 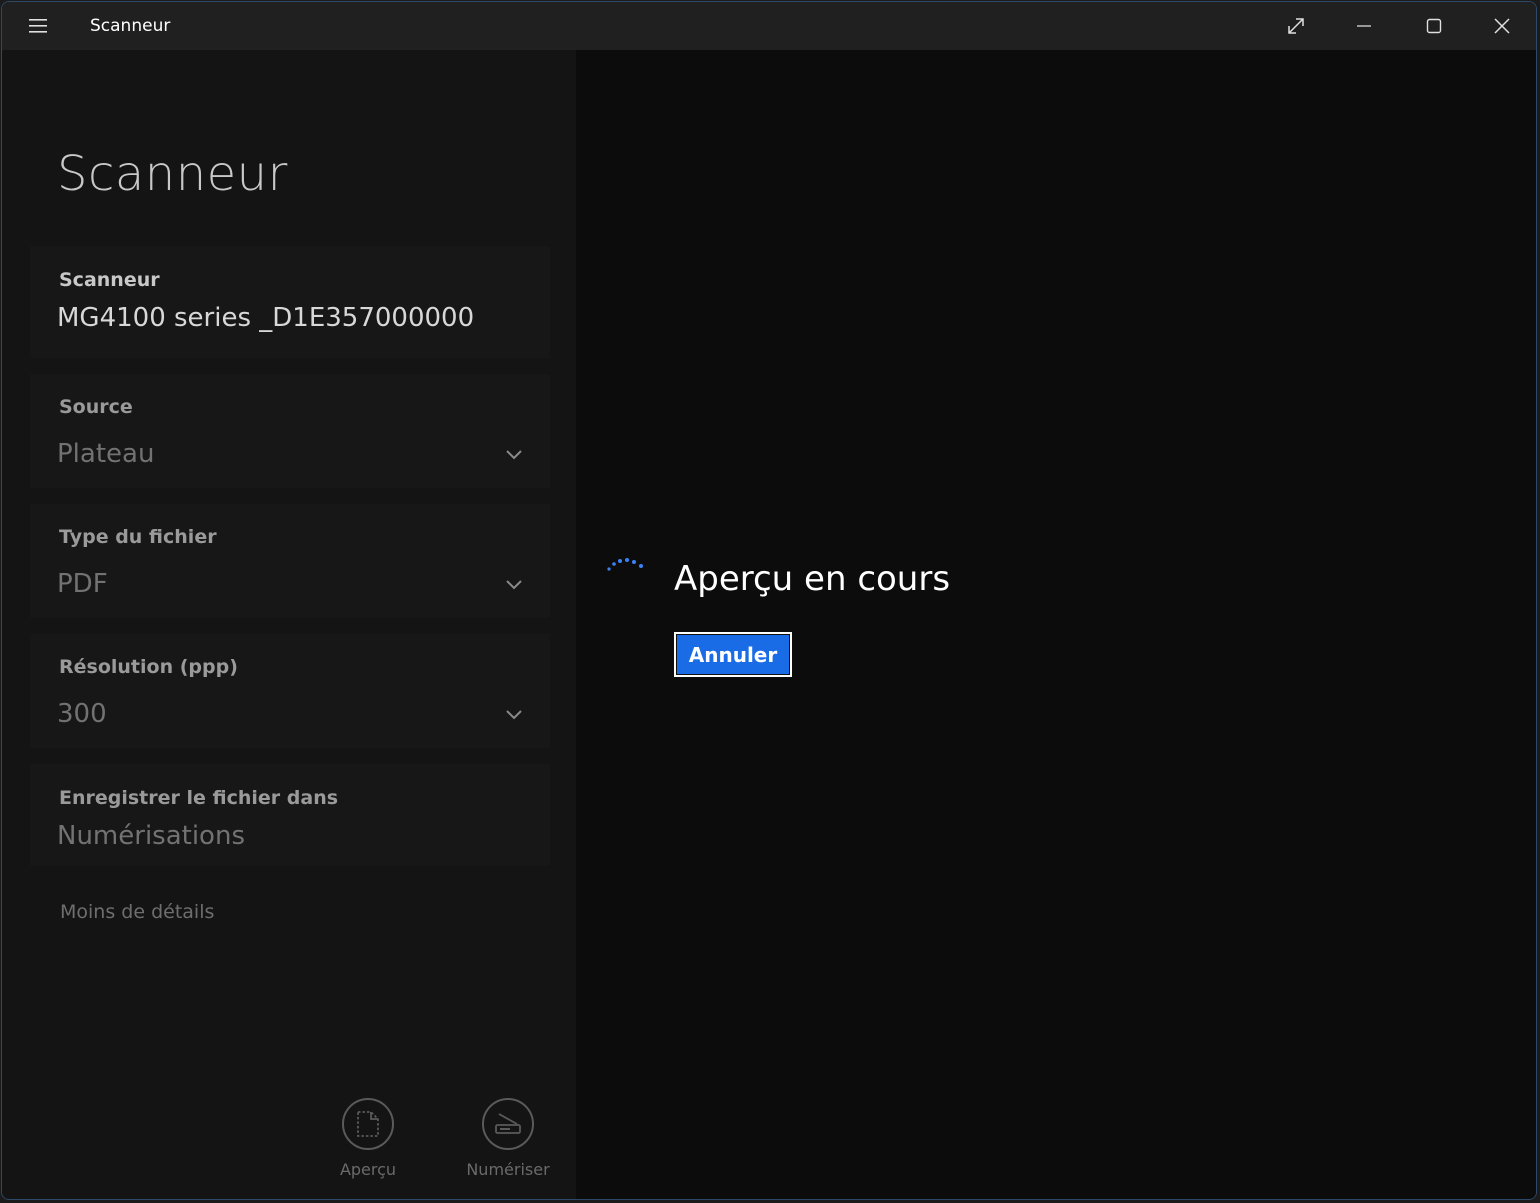 I want to click on maximize-button, so click(x=1434, y=26).